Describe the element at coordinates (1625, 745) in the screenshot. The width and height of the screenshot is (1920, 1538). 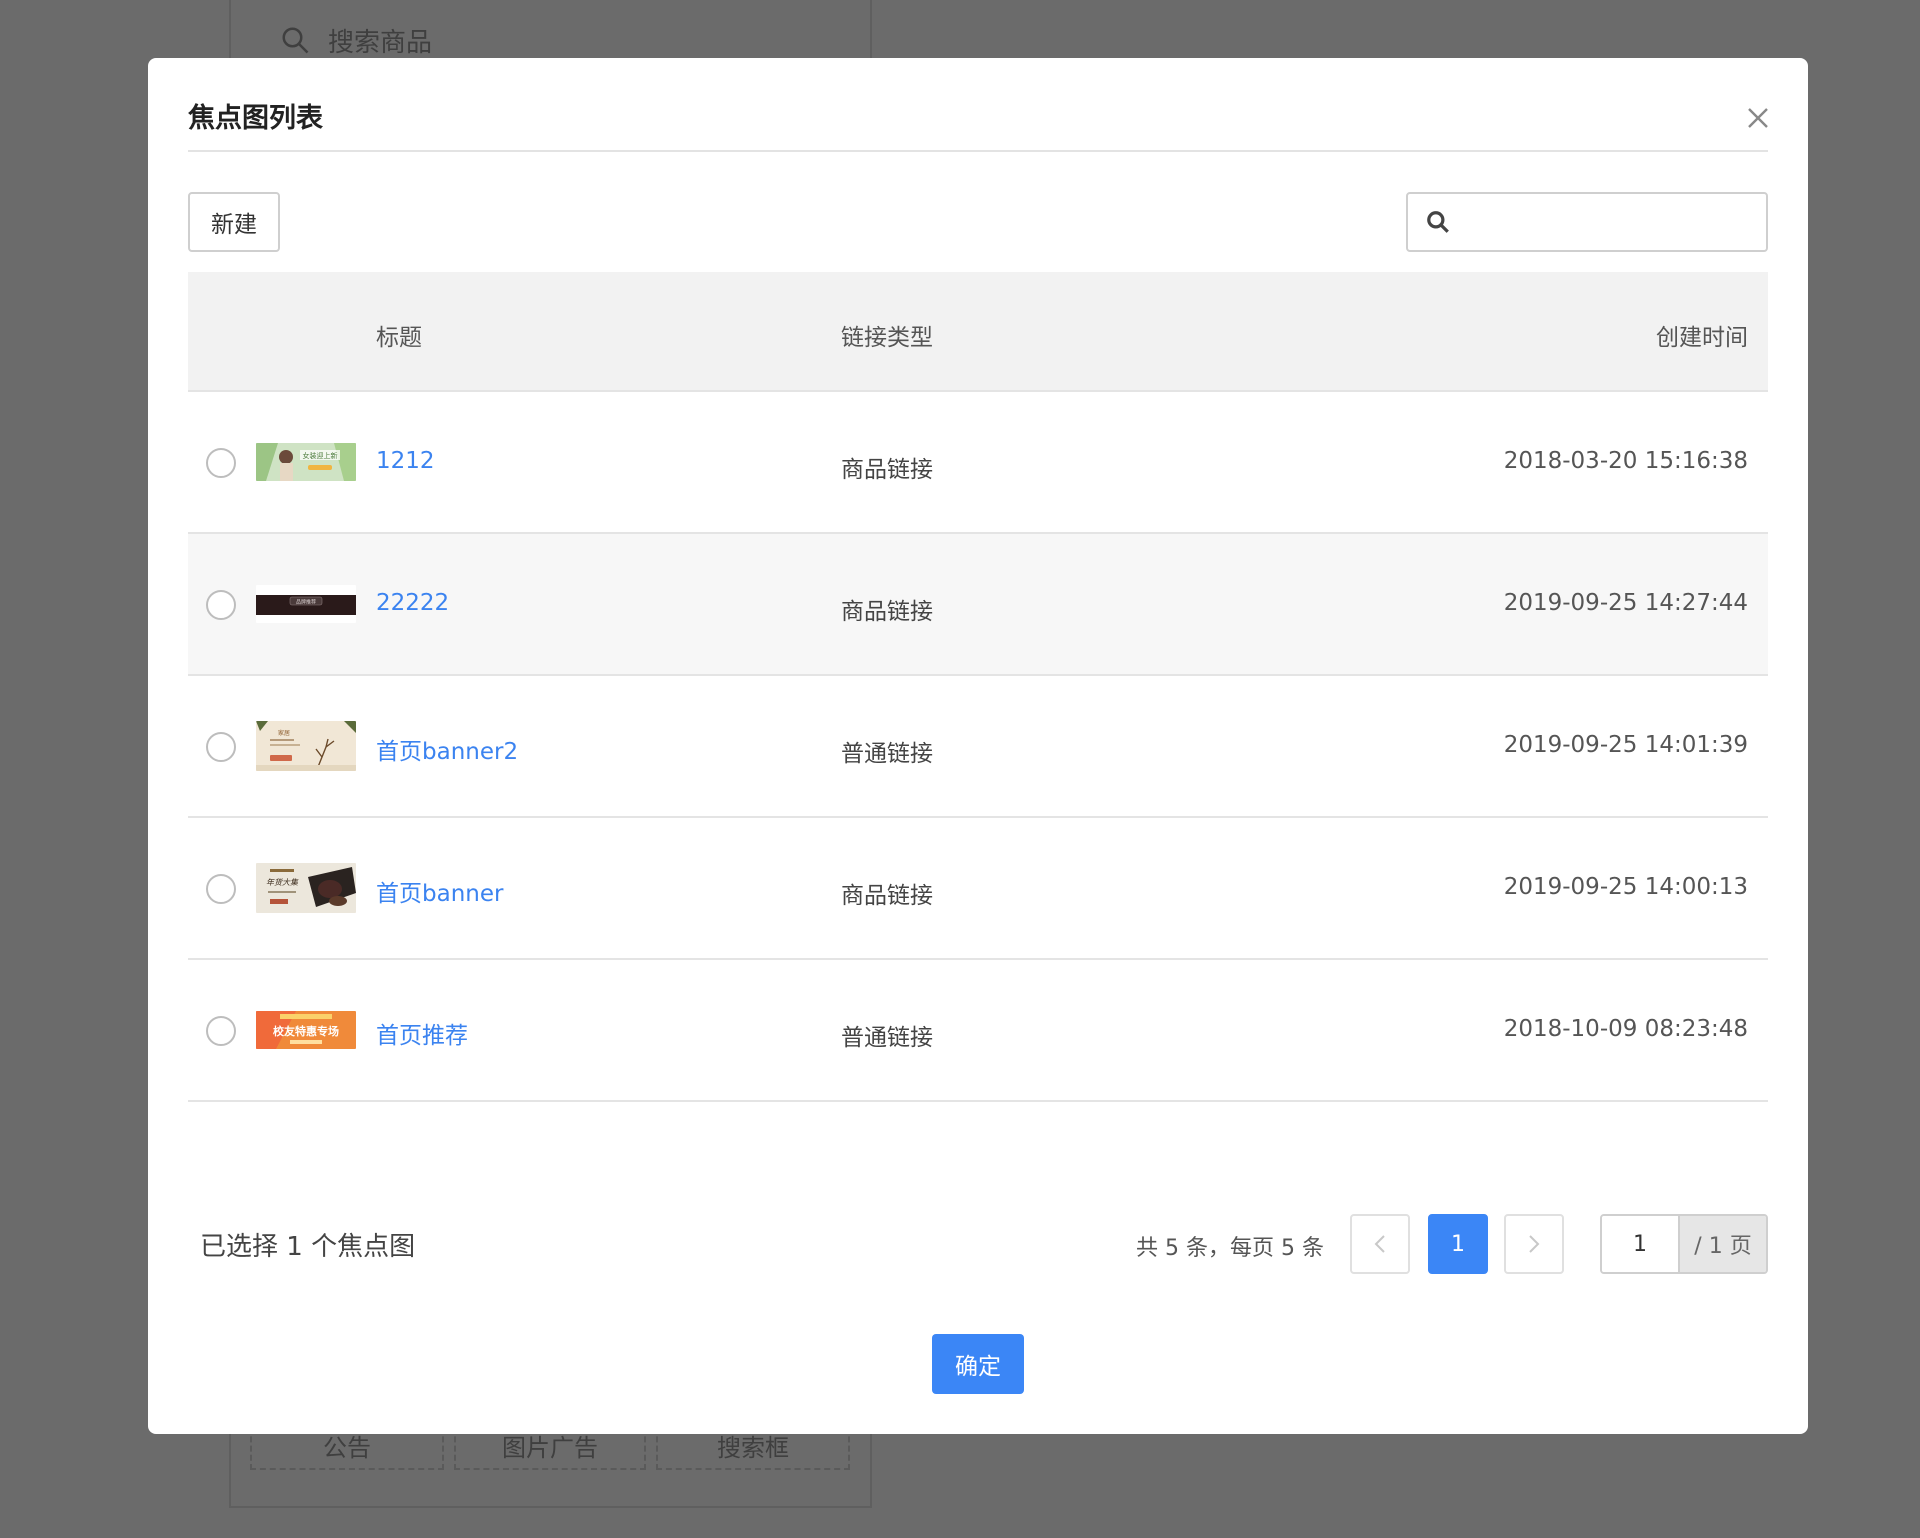
I see `row-created-at: 2019-09-25 14:01:39` at that location.